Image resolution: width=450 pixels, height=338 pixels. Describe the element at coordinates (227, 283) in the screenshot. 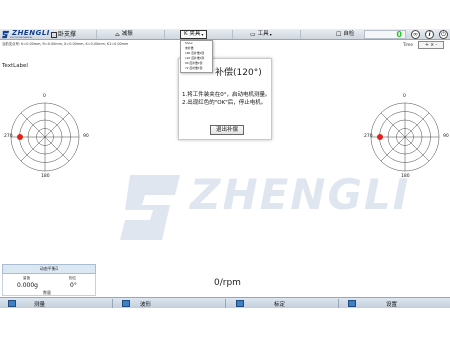

I see `rpm-readout: 0/rpm` at that location.